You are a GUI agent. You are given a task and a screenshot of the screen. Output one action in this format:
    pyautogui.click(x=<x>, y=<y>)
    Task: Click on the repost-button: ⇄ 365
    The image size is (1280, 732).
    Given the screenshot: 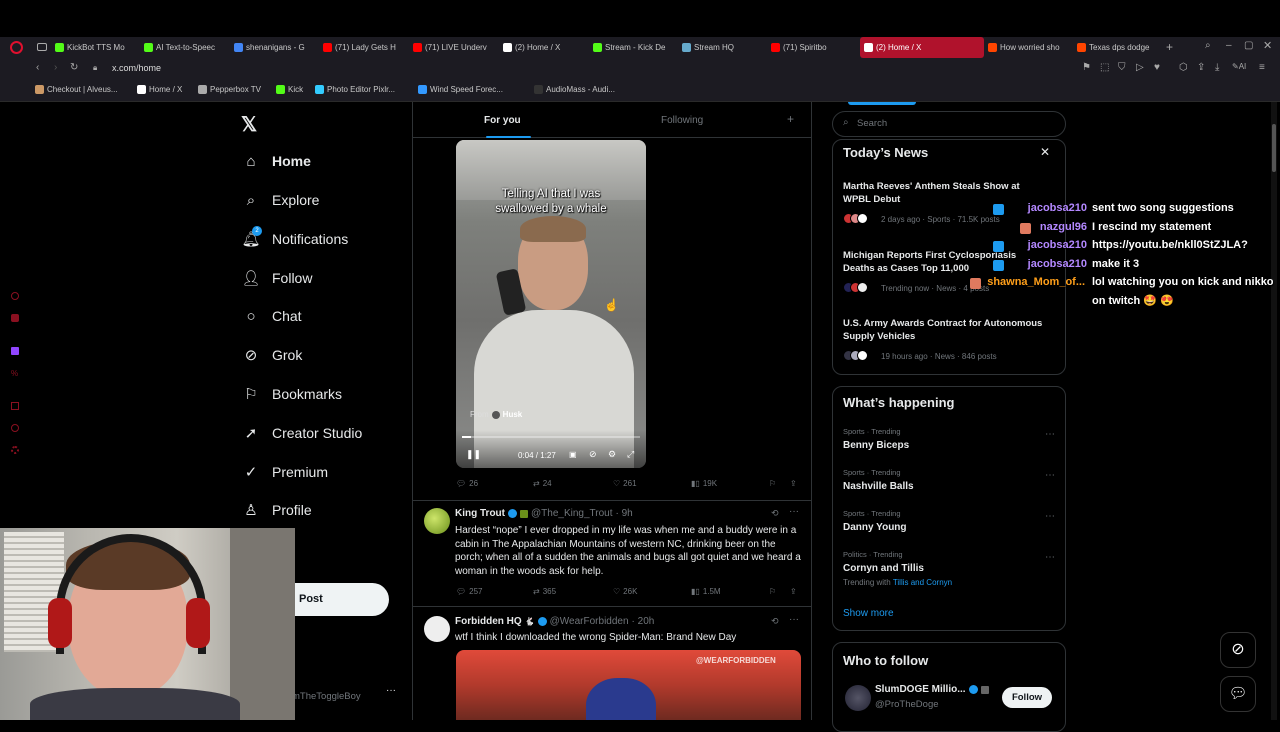 What is the action you would take?
    pyautogui.click(x=544, y=591)
    